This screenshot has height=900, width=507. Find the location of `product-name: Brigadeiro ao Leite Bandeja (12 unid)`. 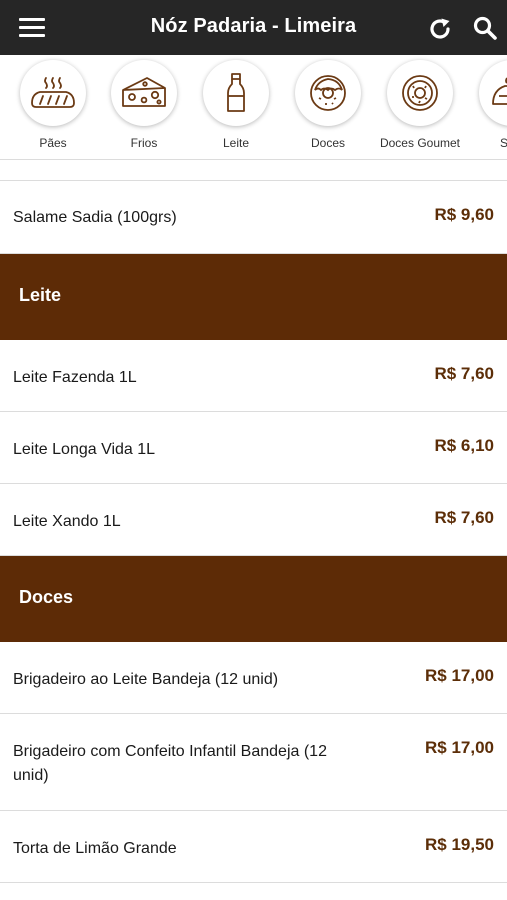

product-name: Brigadeiro ao Leite Bandeja (12 unid) is located at coordinates (146, 679).